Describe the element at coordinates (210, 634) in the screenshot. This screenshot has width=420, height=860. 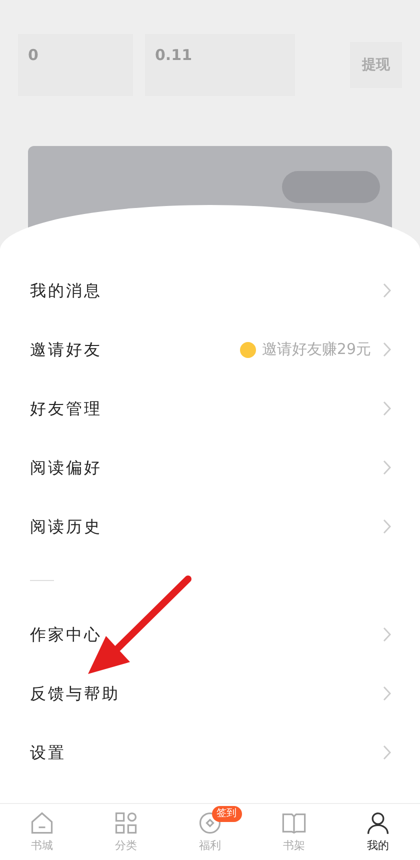
I see `menu-item: 作家中心` at that location.